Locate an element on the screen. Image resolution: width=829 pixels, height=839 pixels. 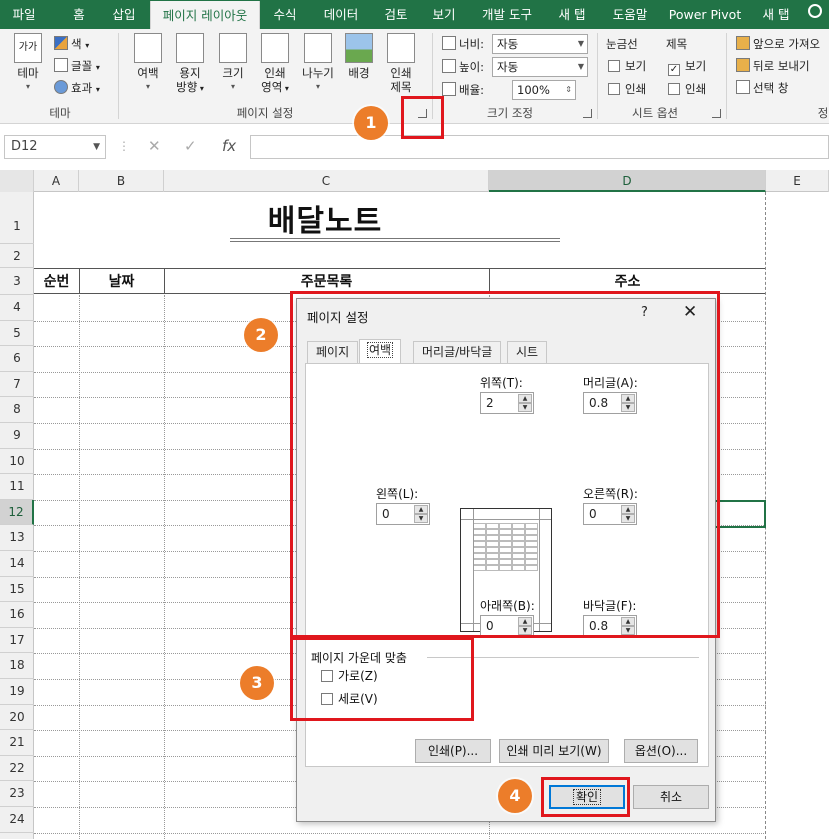
tab-developer: 개발 도구 is located at coordinates (507, 14).